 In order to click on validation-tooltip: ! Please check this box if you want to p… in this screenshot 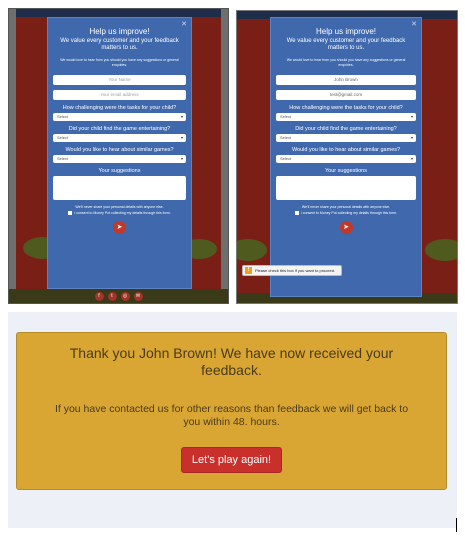, I will do `click(292, 270)`.